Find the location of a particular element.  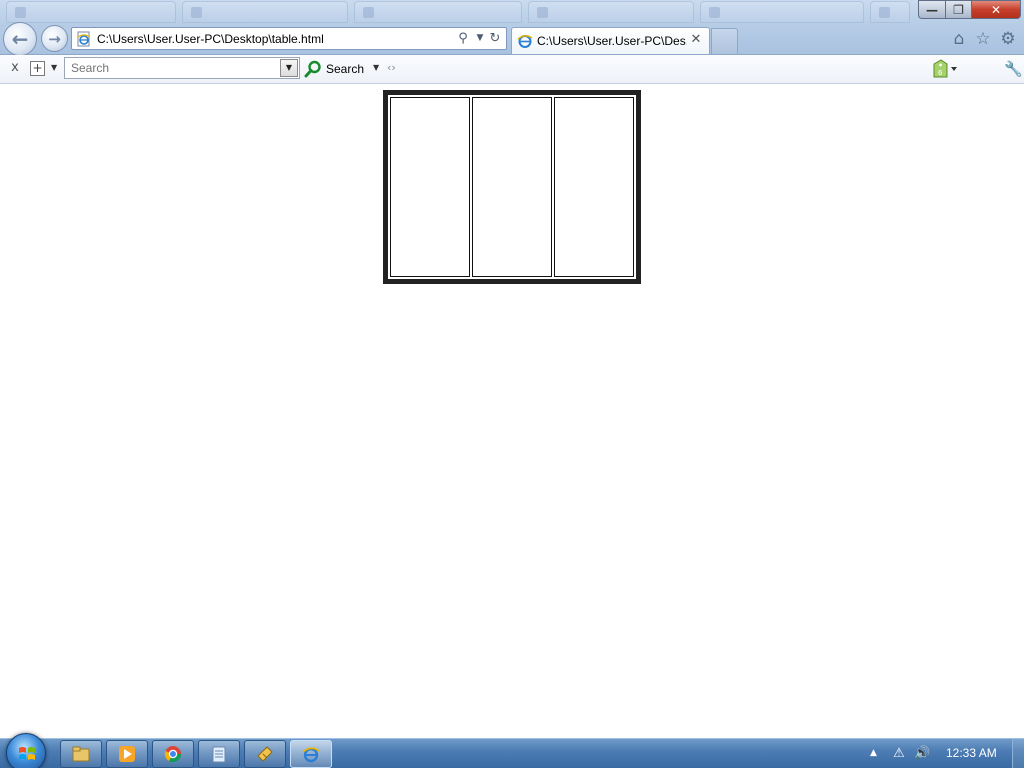

minimize-button: — is located at coordinates (931, 9).